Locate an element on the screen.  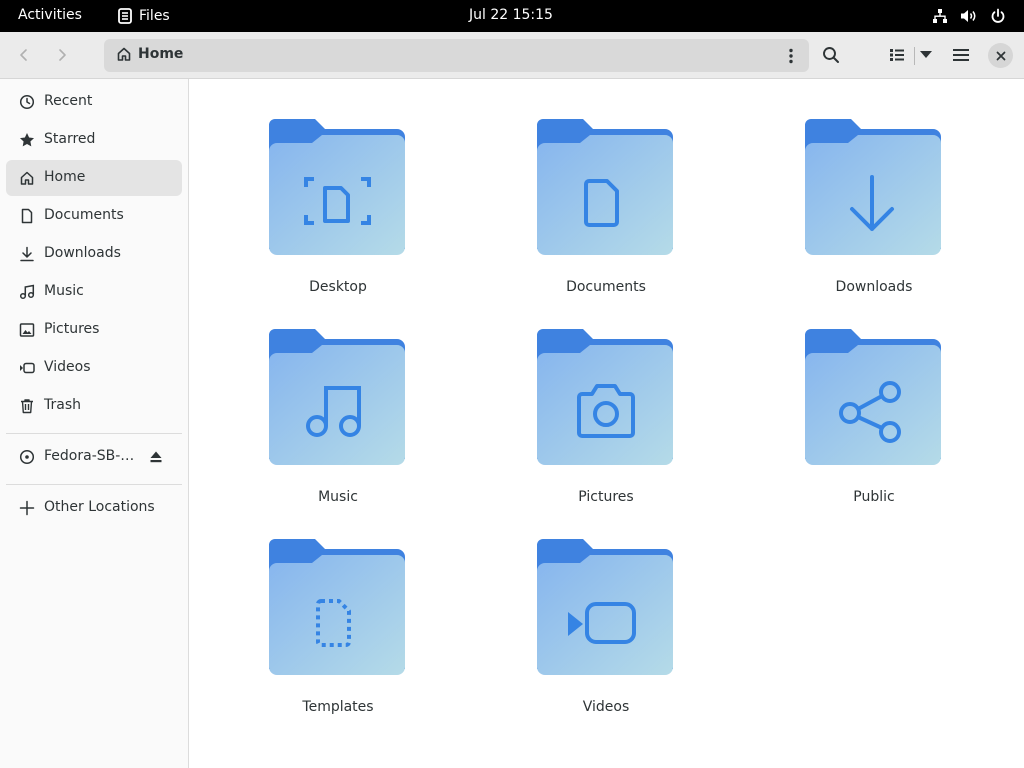
search-button is located at coordinates (831, 55).